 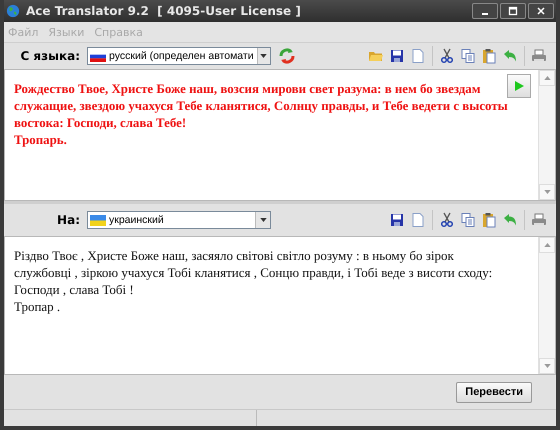 I want to click on source-text: Рождество Твое, Христе Боже наш, возсия мирови свет разума: в нем бо звездам служащие, звездою учахуся Тебе кланятися, Солнцу правды, и Тебе ведети с высоты востока: Господи, слава Тебе!, so click(x=261, y=106).